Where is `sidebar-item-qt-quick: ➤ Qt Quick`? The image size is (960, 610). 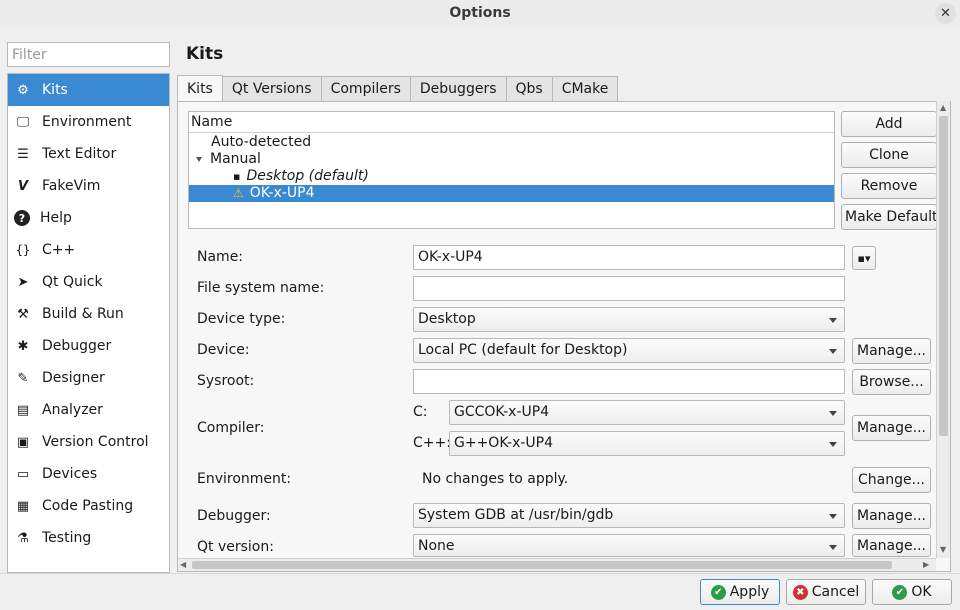
sidebar-item-qt-quick: ➤ Qt Quick is located at coordinates (88, 282).